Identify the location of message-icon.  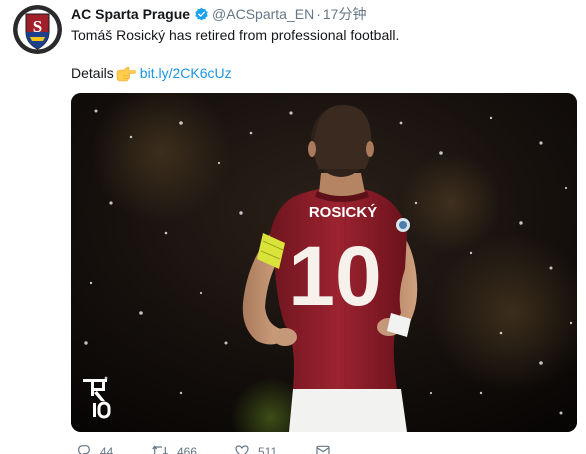
(323, 449).